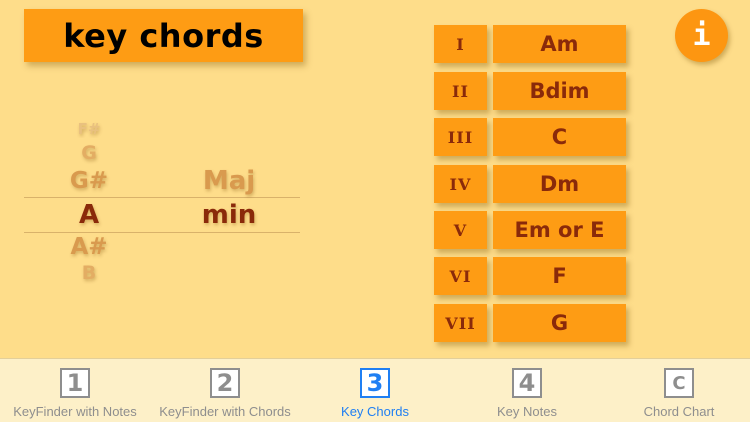 The width and height of the screenshot is (750, 422). I want to click on degree-button-vii: VII, so click(460, 323).